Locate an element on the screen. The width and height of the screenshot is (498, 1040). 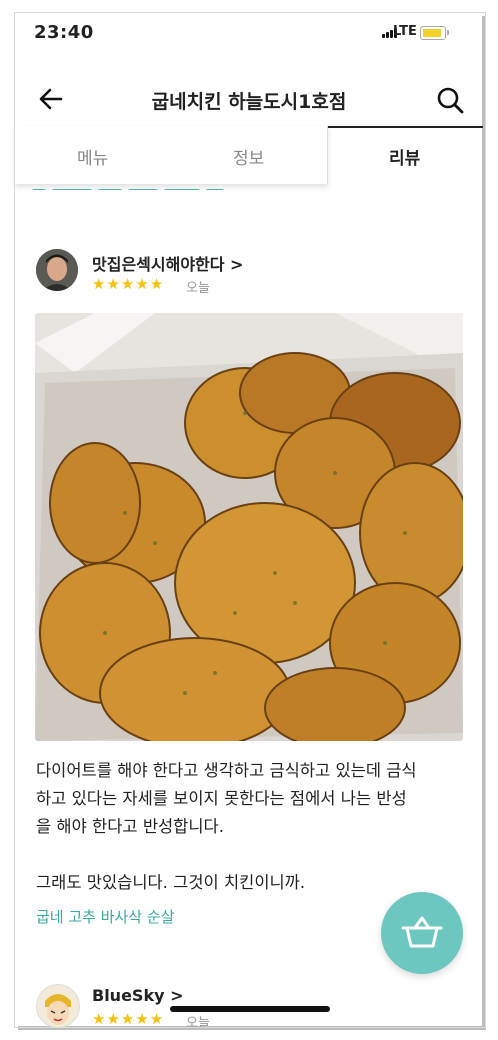
cart-button is located at coordinates (422, 933).